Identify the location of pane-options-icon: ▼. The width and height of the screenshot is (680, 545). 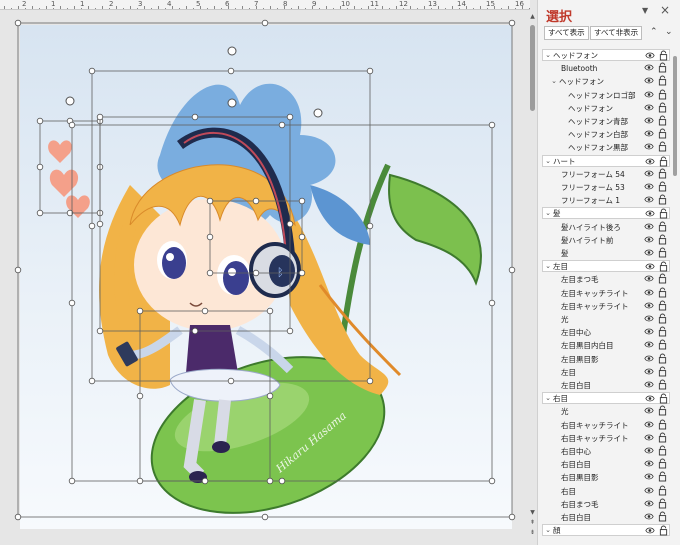
(645, 10).